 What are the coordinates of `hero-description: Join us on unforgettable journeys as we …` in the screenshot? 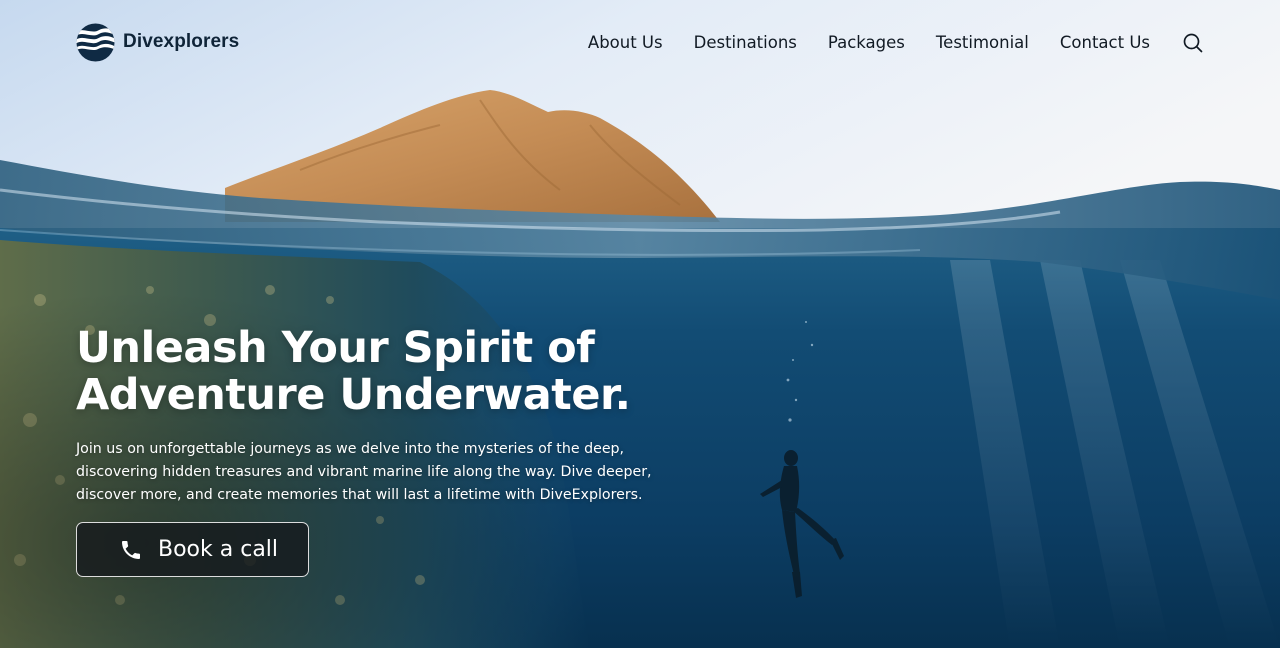 It's located at (364, 472).